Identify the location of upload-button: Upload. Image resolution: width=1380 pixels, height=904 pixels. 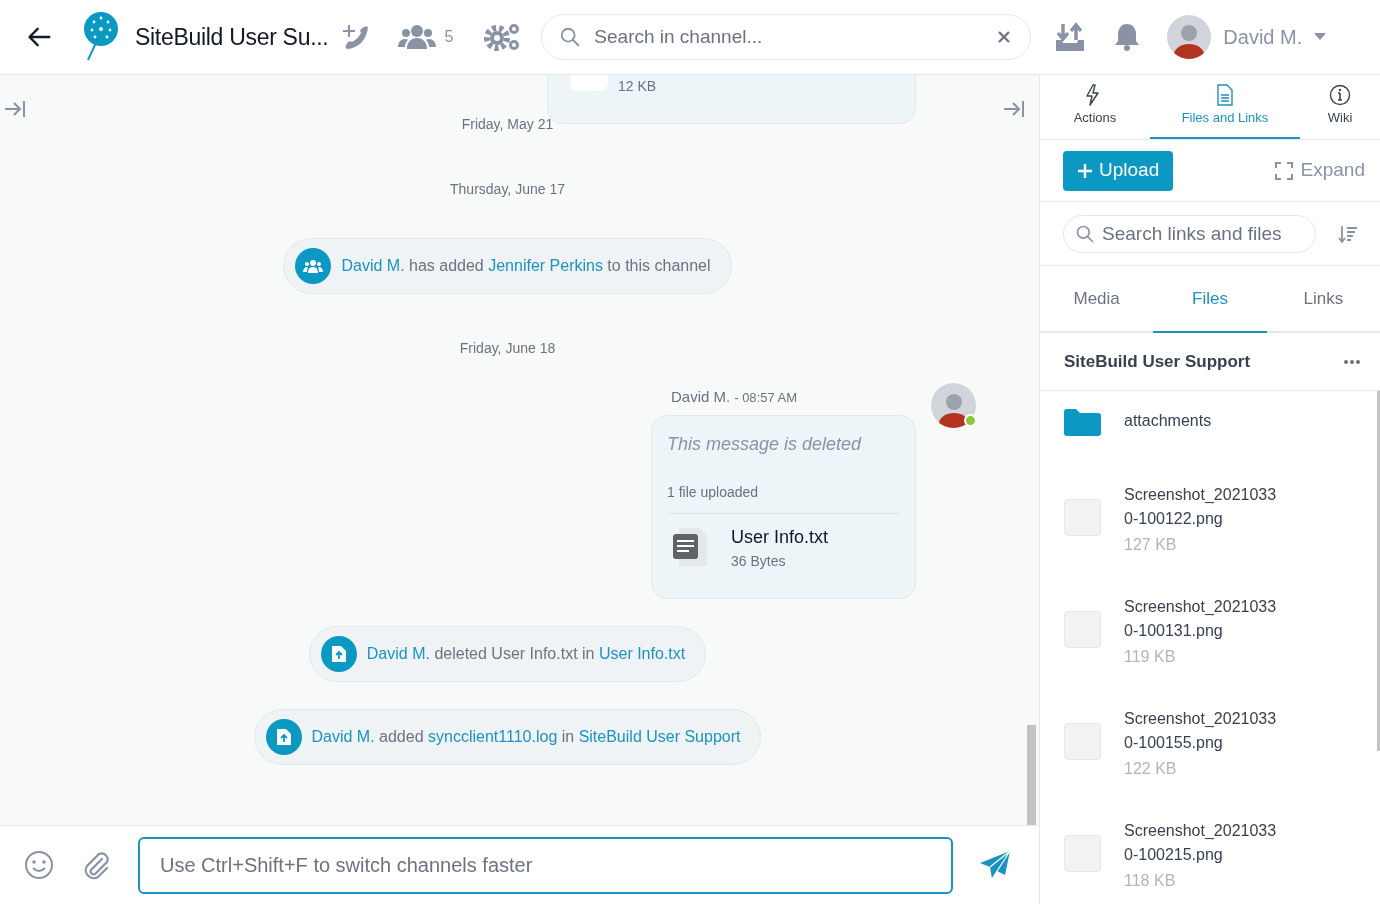
(1118, 170).